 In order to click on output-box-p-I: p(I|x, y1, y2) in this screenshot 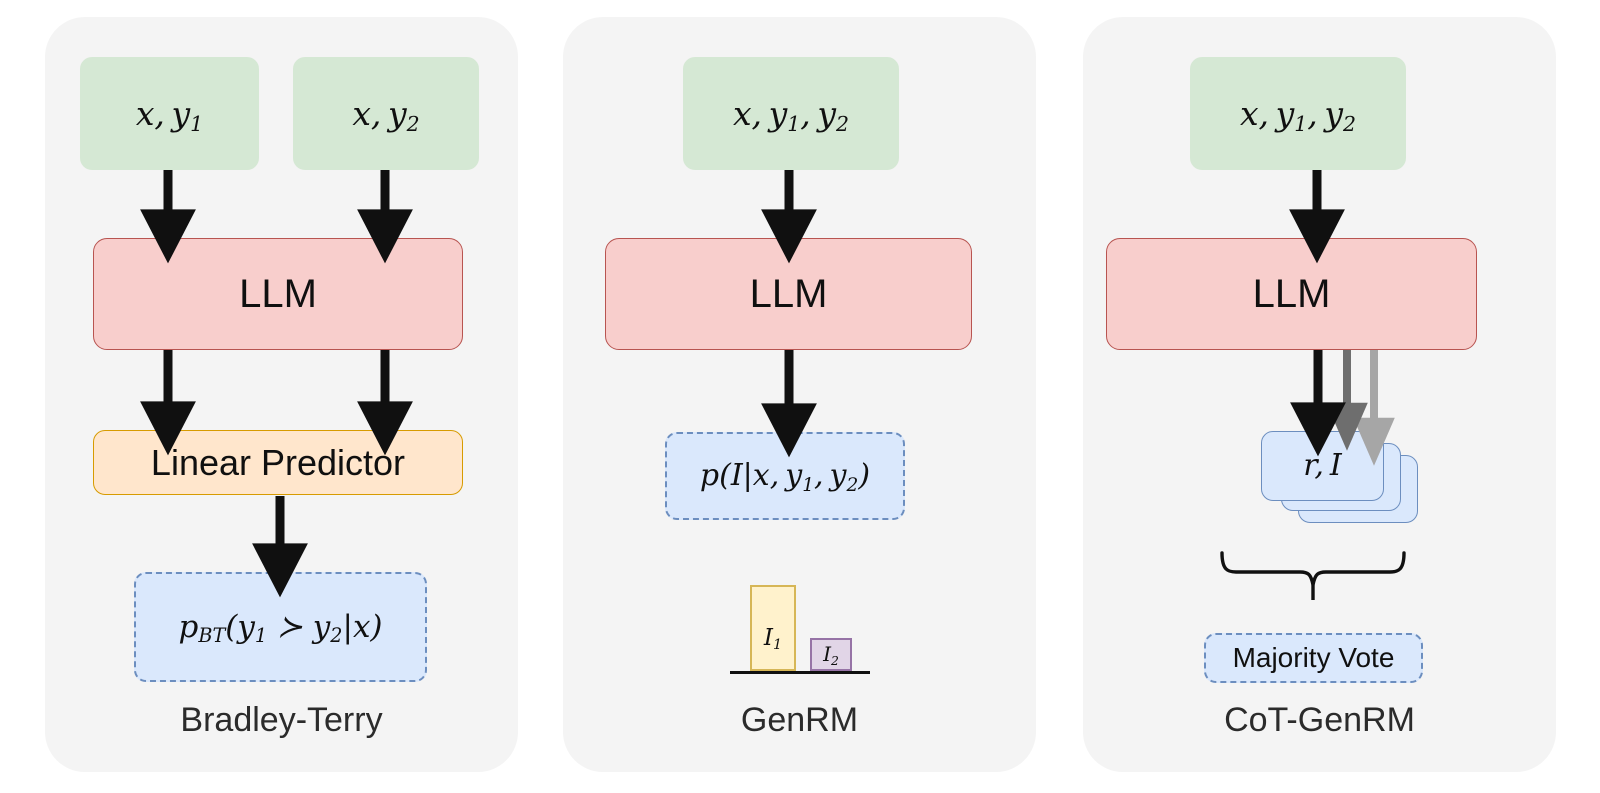, I will do `click(785, 476)`.